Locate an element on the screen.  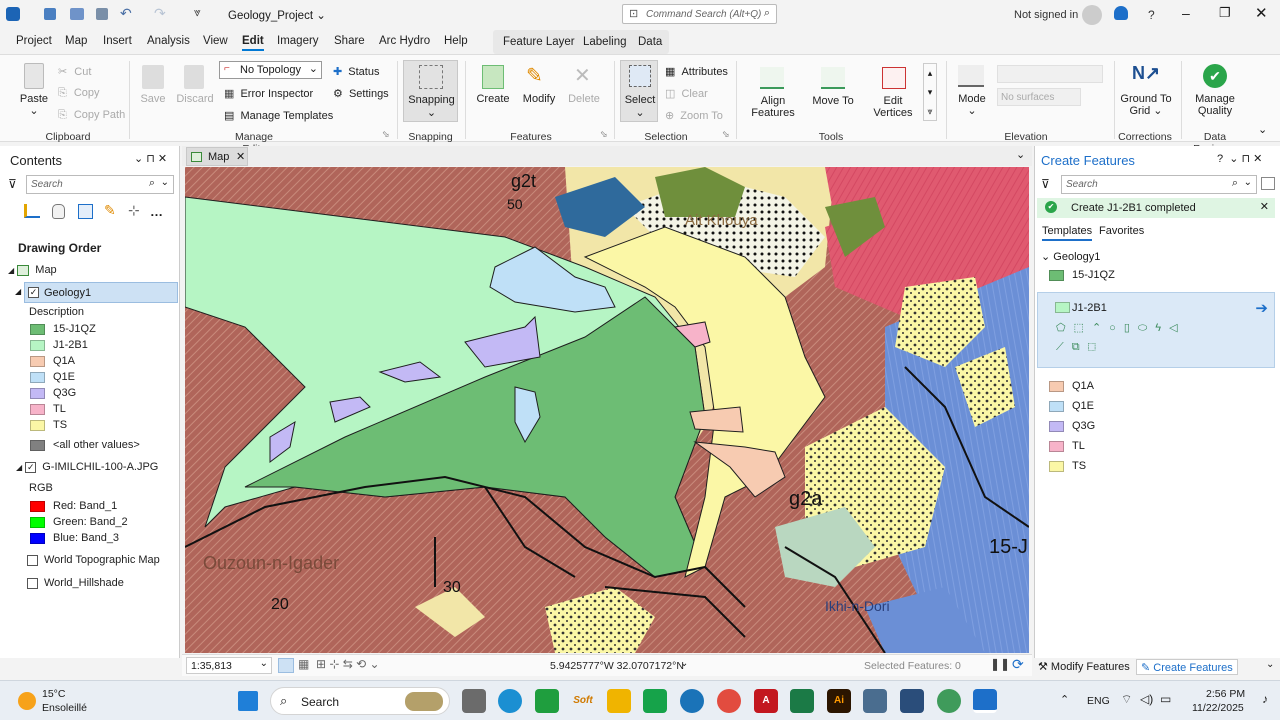
elevation-mode-button: Mode ⌄ is located at coordinates (972, 105).